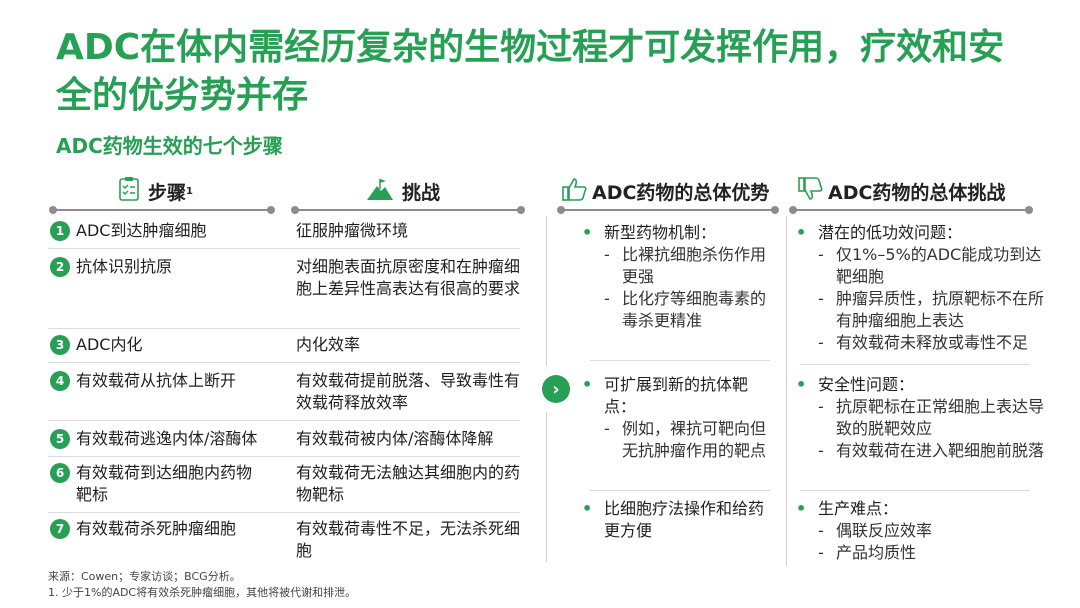 The height and width of the screenshot is (608, 1080). I want to click on advantages-header: ADC药物的总体优势, so click(665, 191).